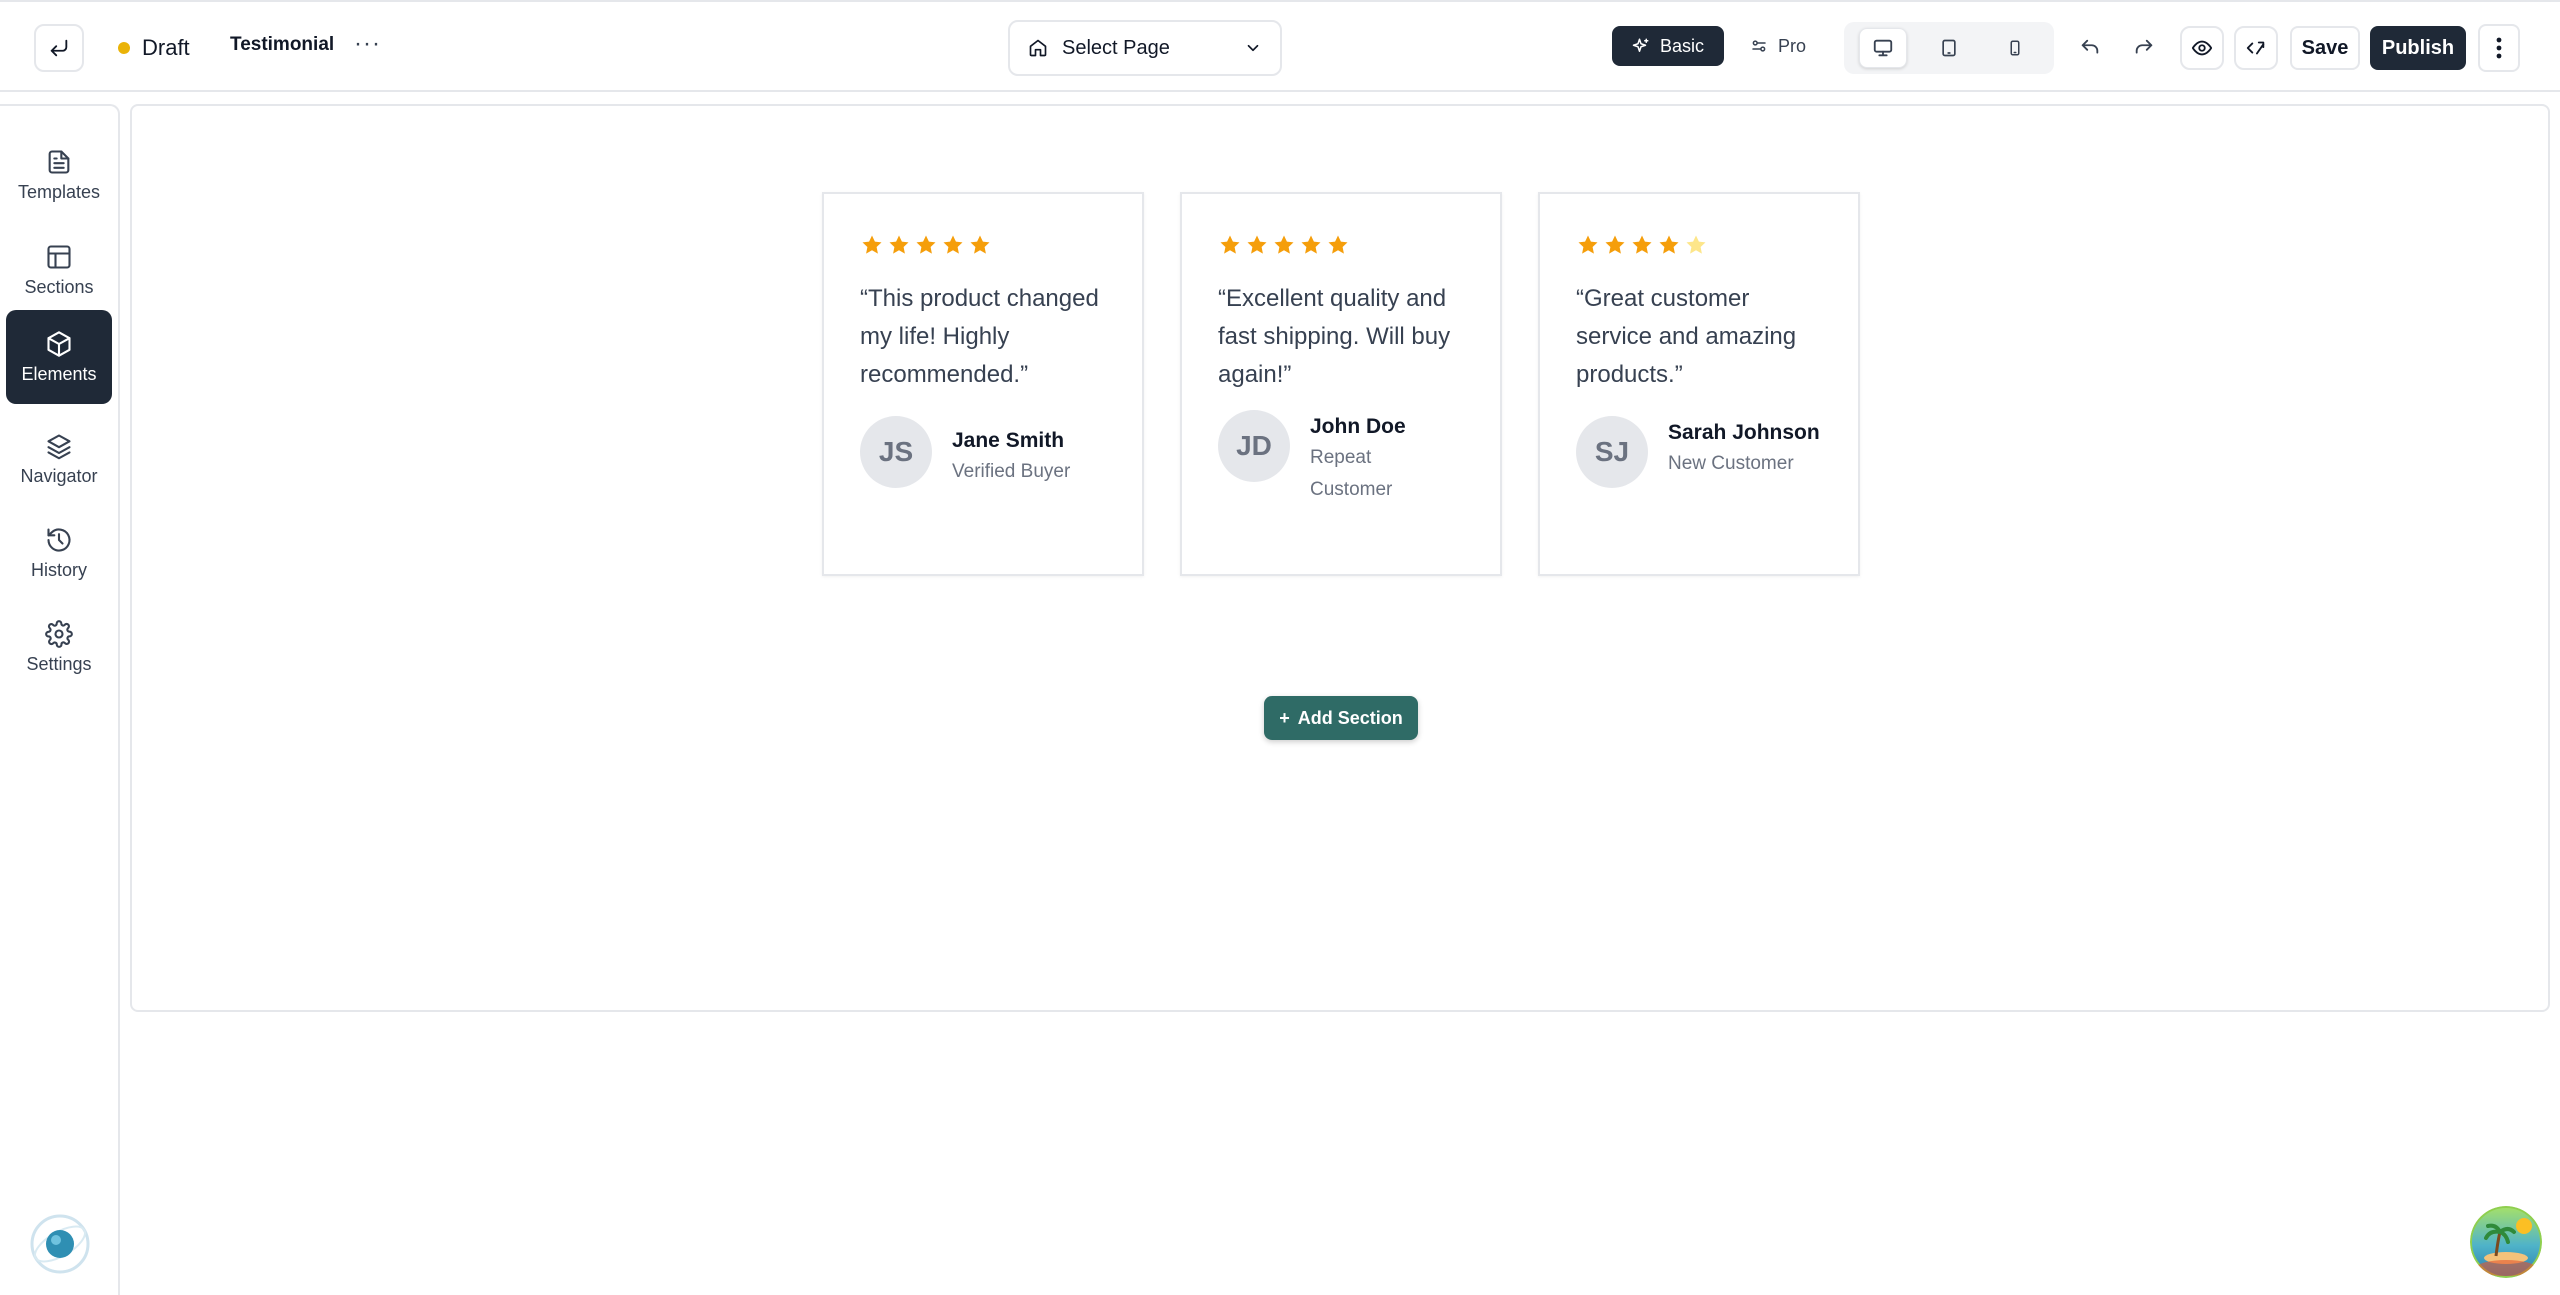  I want to click on layout-icon, so click(59, 256).